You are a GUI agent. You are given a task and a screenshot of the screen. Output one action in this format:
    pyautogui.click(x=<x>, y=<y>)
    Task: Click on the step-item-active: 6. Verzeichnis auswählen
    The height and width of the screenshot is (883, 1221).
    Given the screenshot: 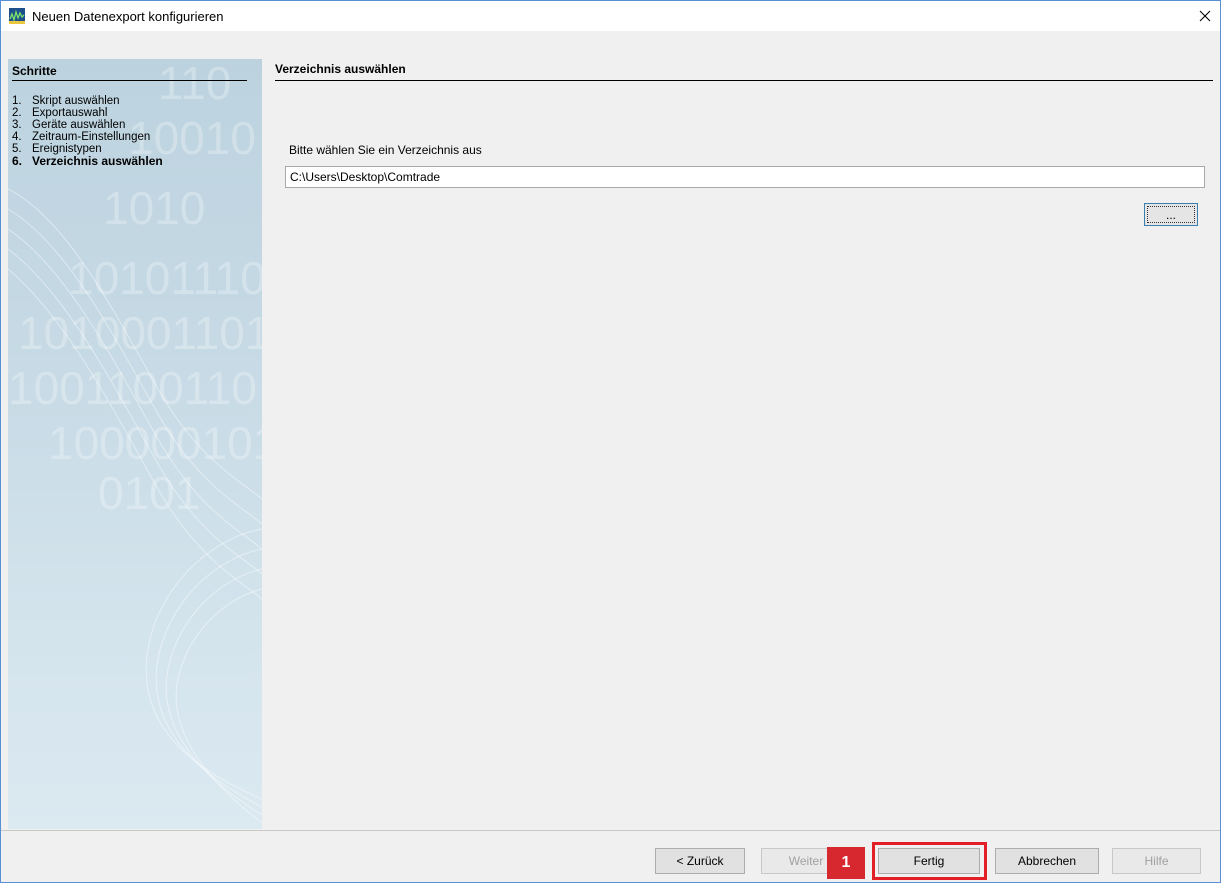 What is the action you would take?
    pyautogui.click(x=87, y=161)
    